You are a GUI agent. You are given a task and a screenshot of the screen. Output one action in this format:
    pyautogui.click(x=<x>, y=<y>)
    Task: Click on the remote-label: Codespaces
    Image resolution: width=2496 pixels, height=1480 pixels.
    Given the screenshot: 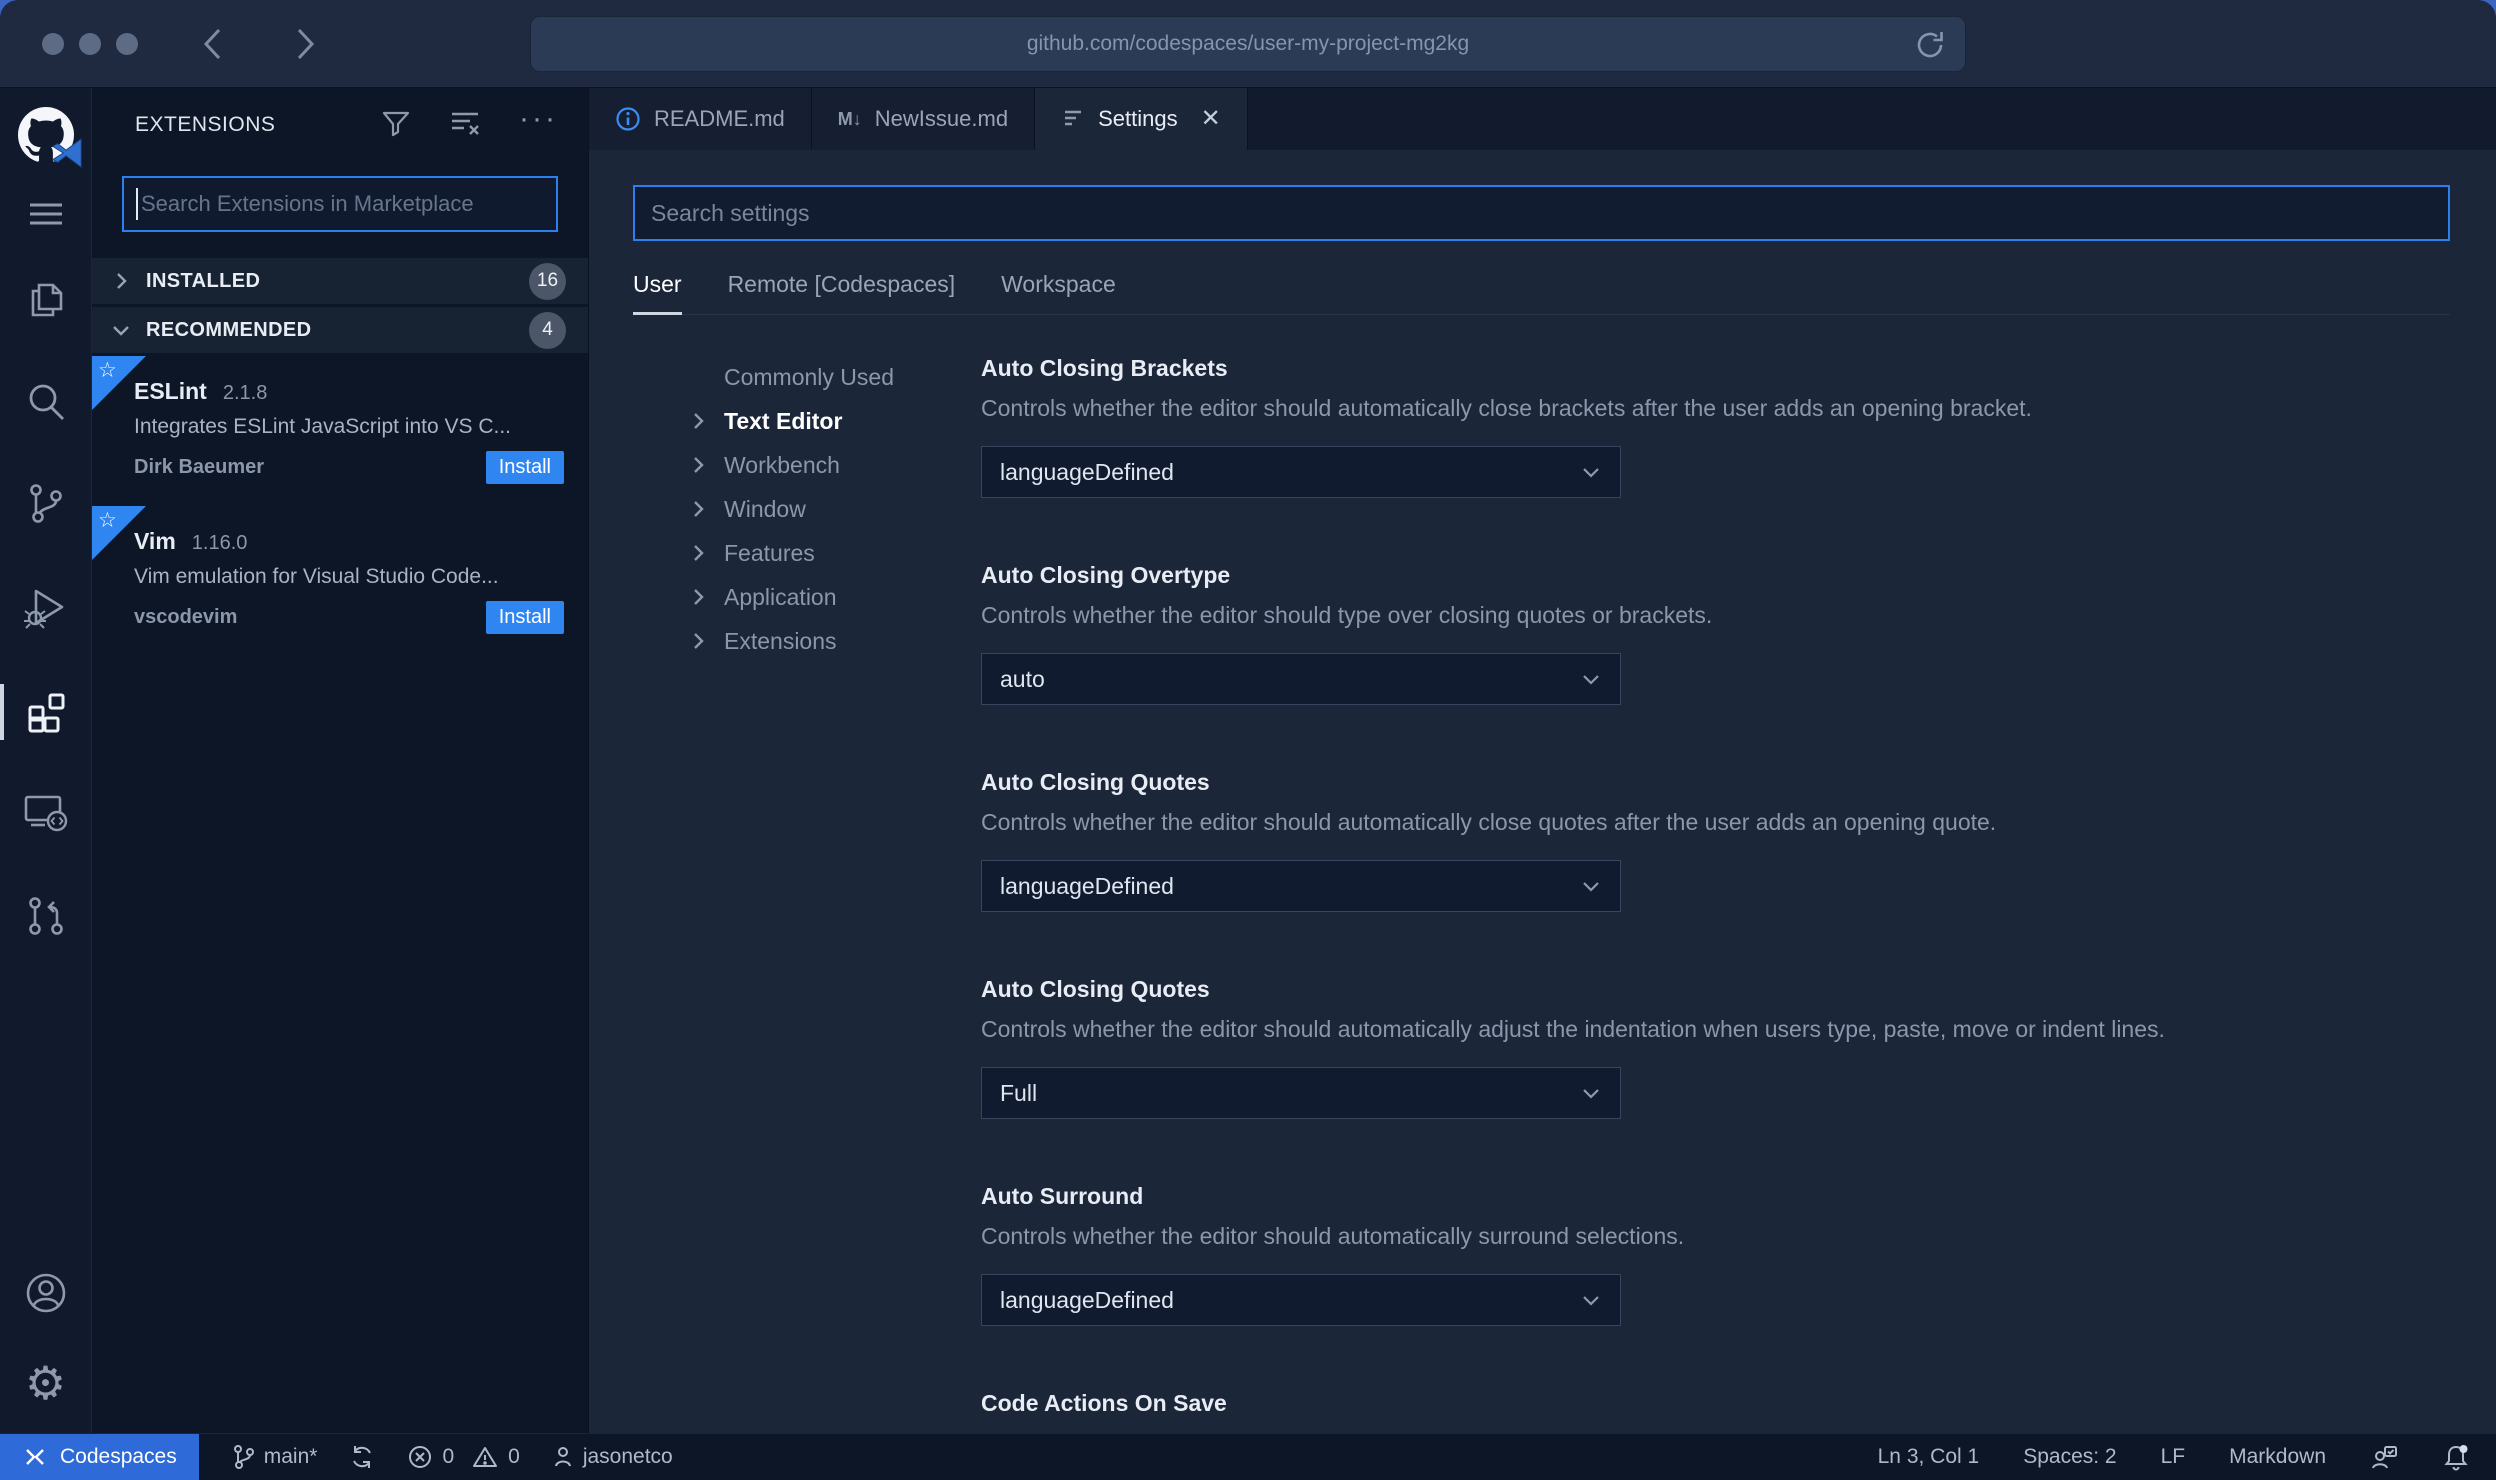 What is the action you would take?
    pyautogui.click(x=118, y=1456)
    